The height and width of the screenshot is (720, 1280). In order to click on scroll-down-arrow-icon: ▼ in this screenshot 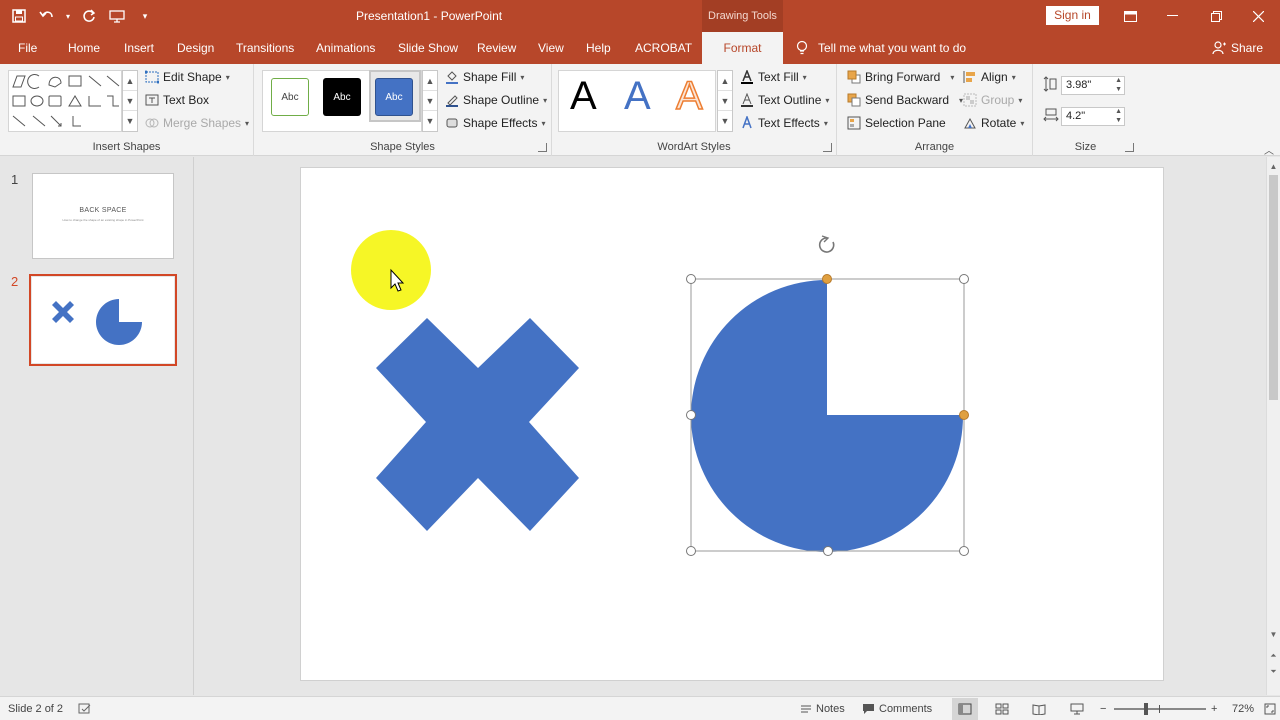, I will do `click(1273, 634)`.